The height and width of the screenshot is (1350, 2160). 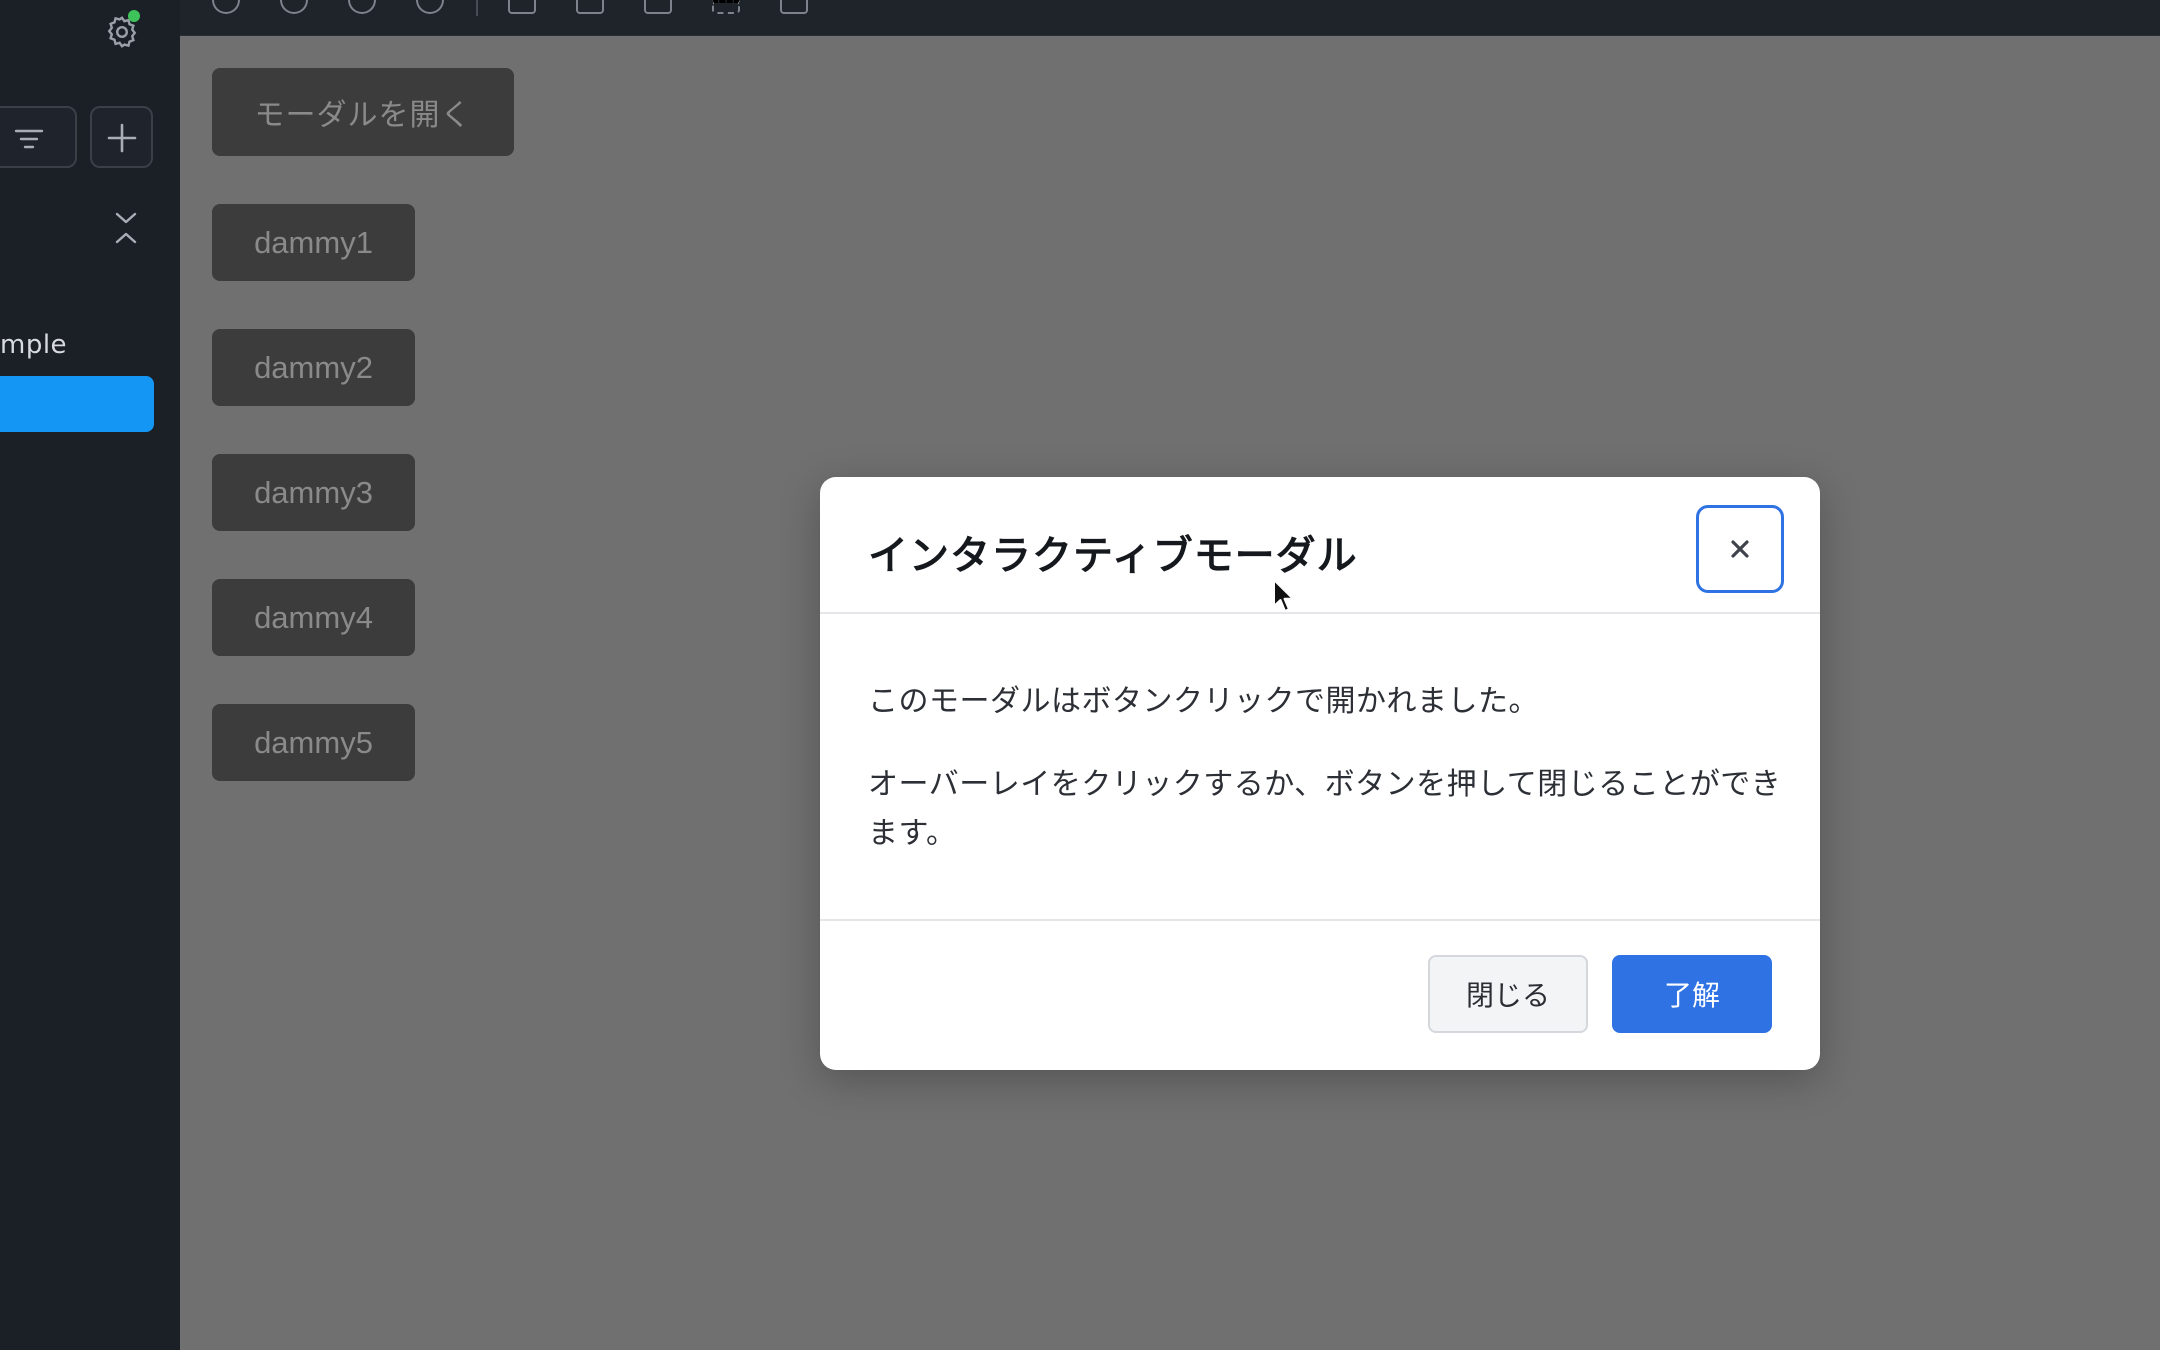 What do you see at coordinates (134, 16) in the screenshot?
I see `status-dot` at bounding box center [134, 16].